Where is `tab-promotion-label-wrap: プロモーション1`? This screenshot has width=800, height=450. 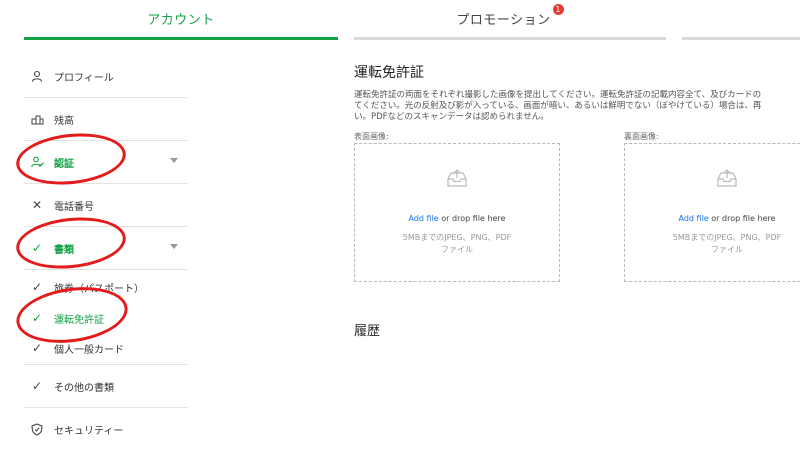 tab-promotion-label-wrap: プロモーション1 is located at coordinates (510, 16).